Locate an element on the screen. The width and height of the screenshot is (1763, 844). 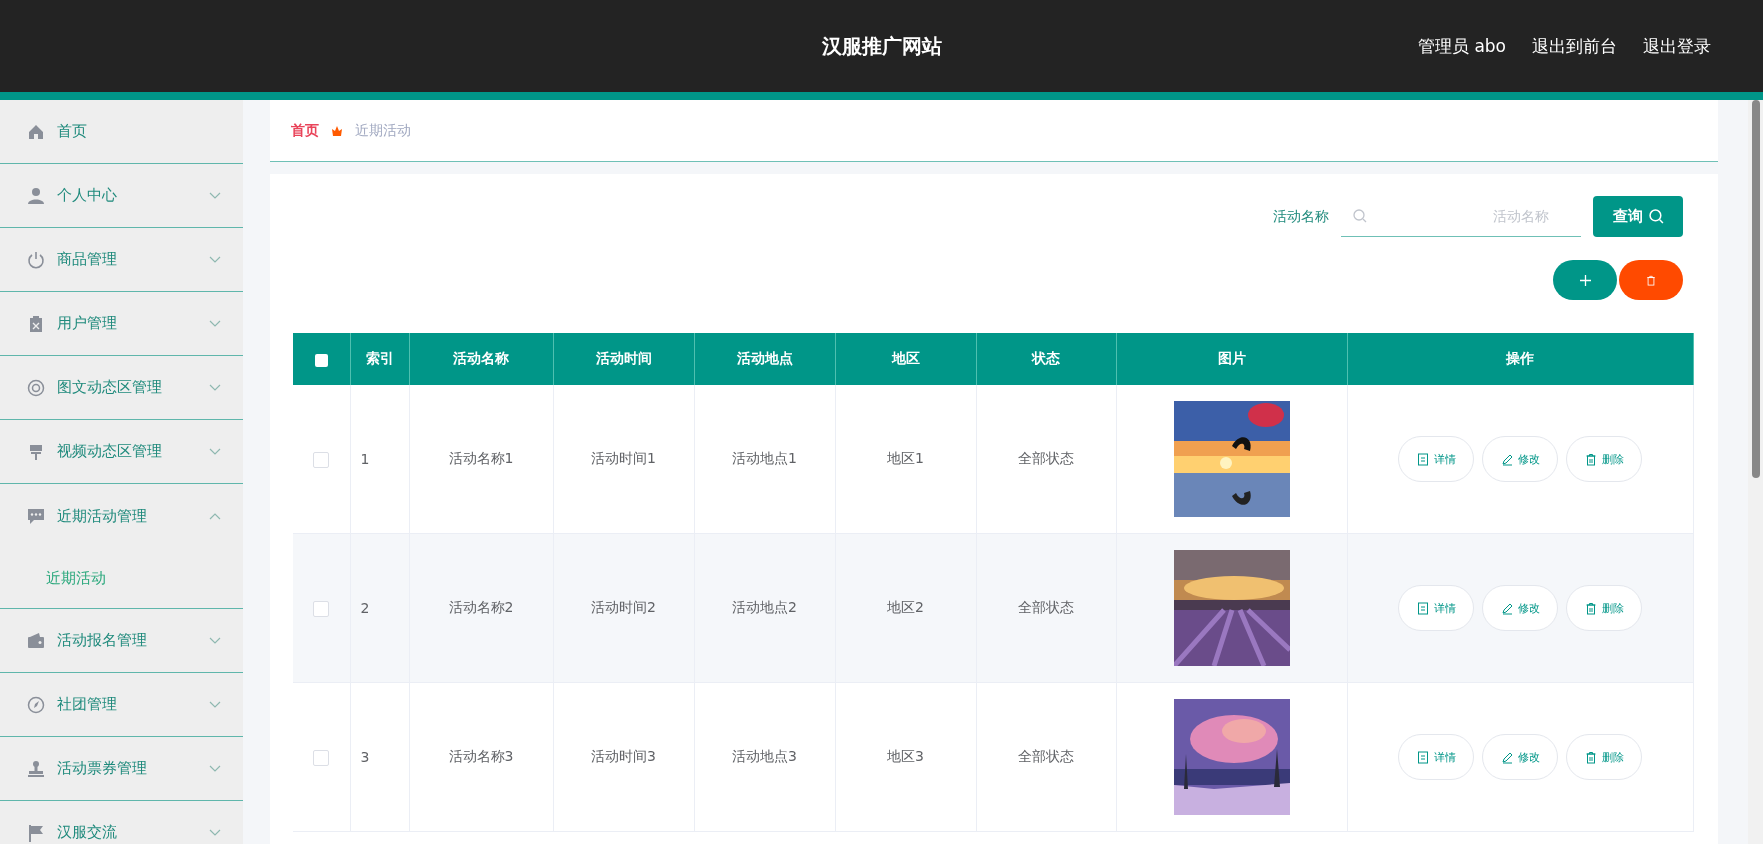
home-icon is located at coordinates (36, 131).